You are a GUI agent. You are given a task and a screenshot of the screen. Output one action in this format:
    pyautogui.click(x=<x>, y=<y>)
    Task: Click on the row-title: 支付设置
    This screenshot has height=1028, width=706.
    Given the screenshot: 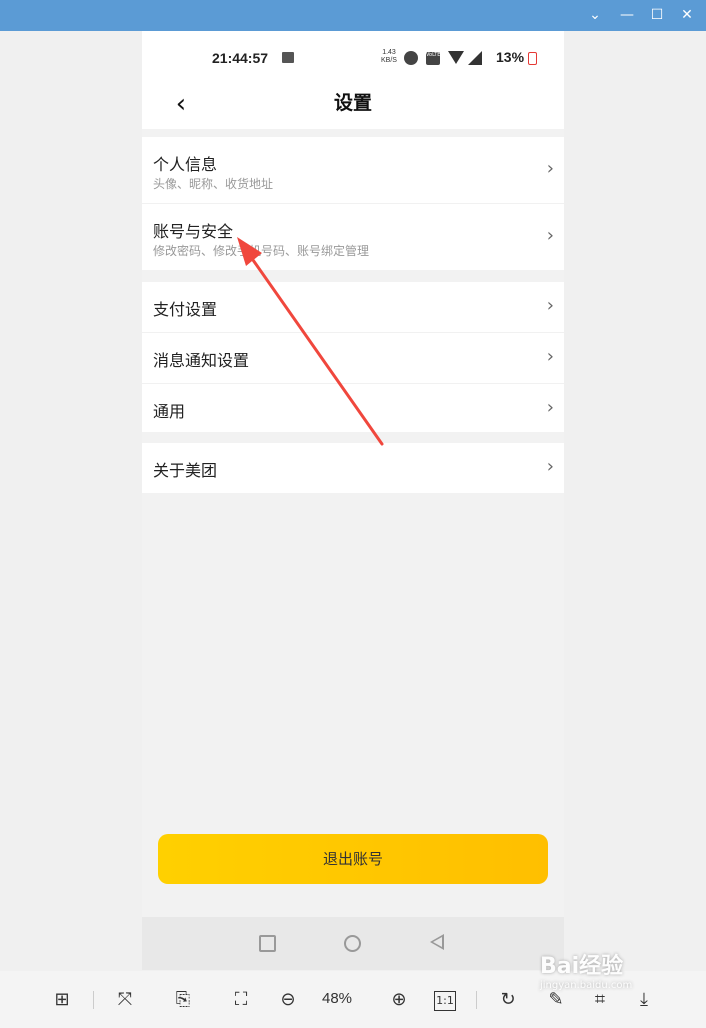 What is the action you would take?
    pyautogui.click(x=185, y=309)
    